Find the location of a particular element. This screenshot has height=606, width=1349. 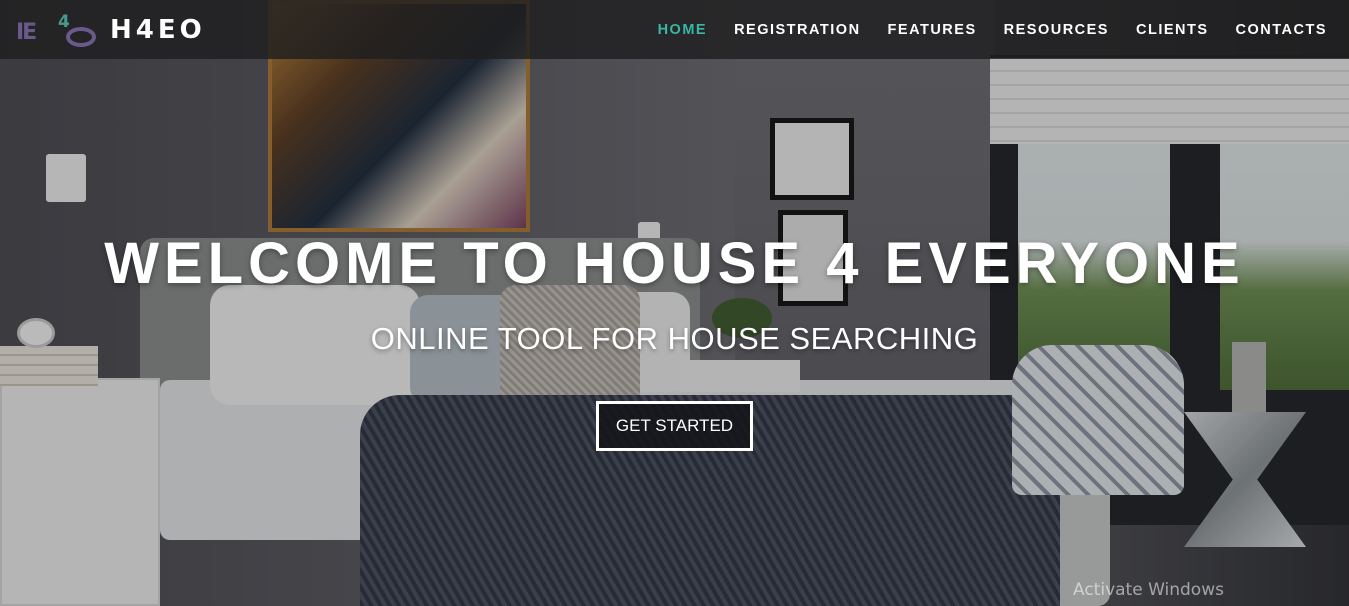

brand-name: H4EO is located at coordinates (158, 29).